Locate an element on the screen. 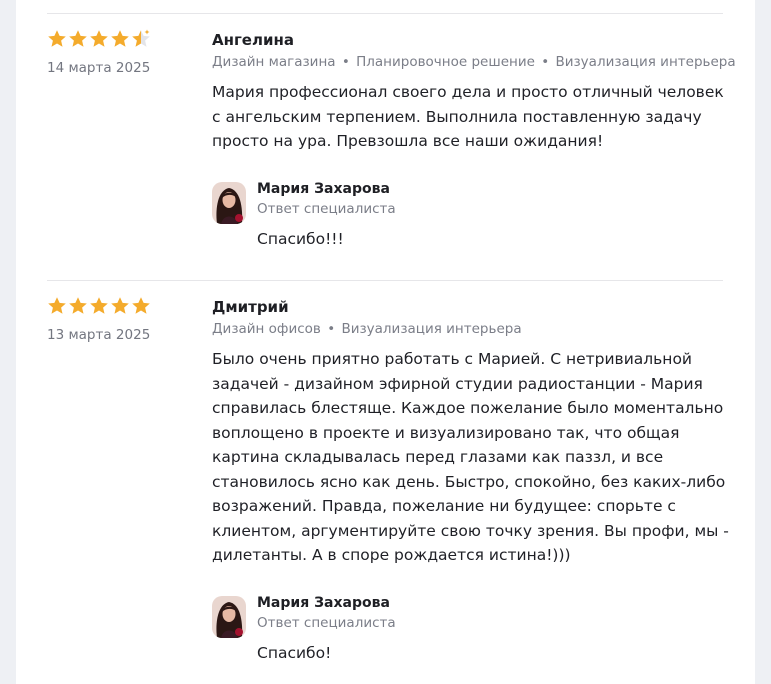  review-tags: Дизайн офисов • Визуализация интерьера is located at coordinates (472, 329).